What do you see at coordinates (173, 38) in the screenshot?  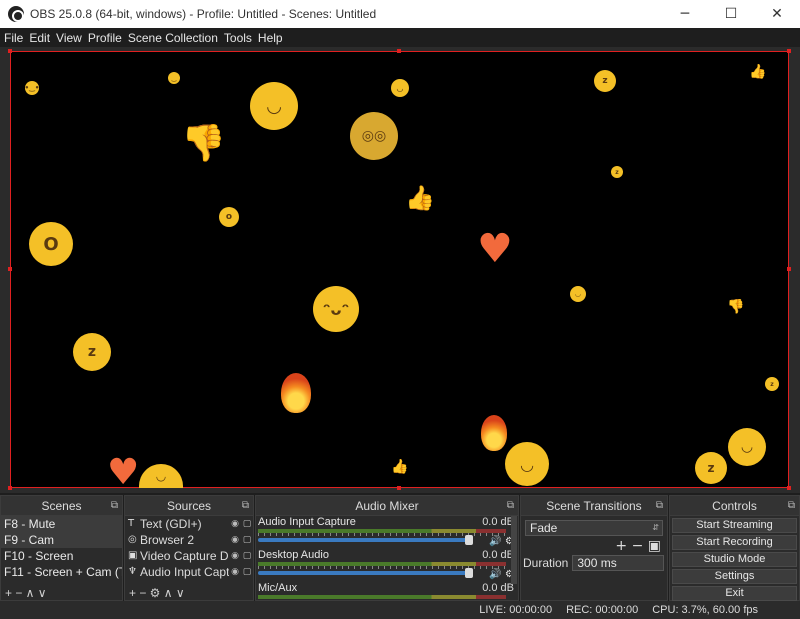 I see `menu-scene-collection: Scene Collection` at bounding box center [173, 38].